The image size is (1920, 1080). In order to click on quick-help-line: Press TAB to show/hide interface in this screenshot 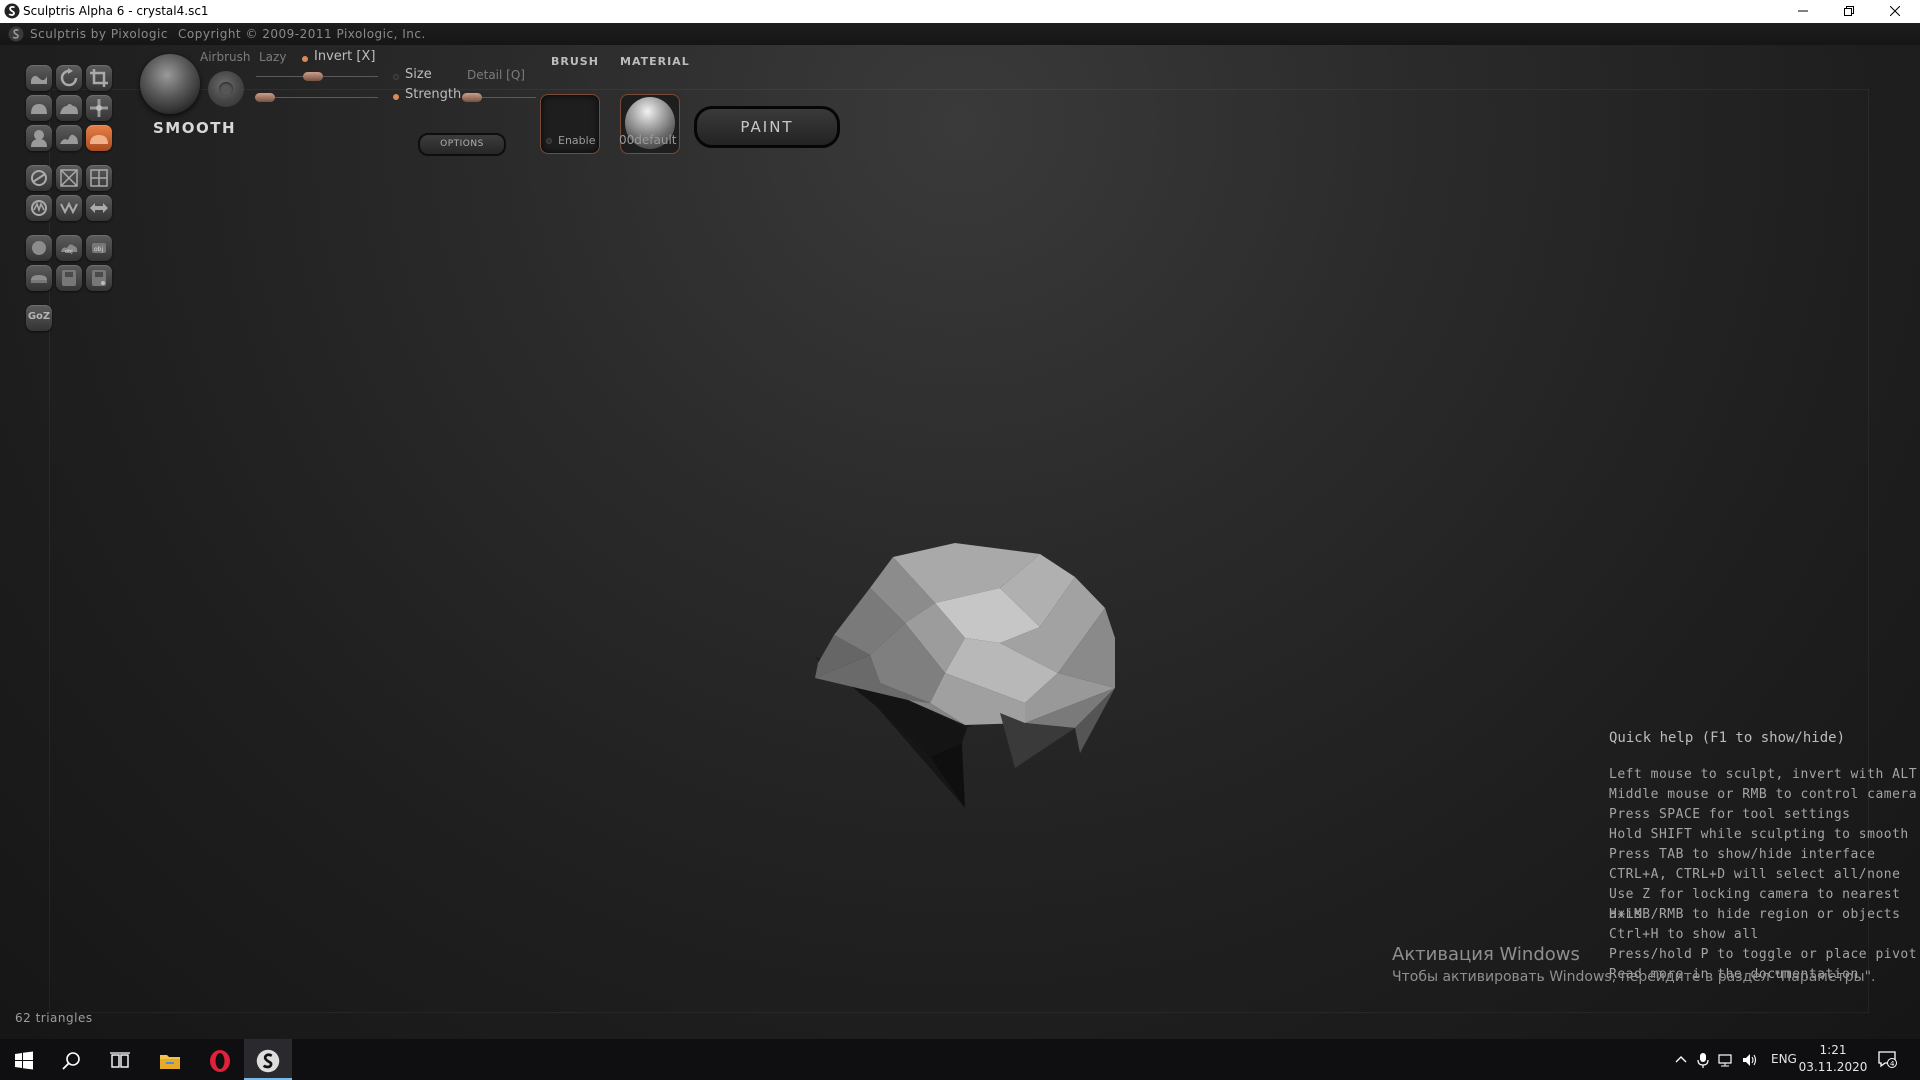, I will do `click(1742, 854)`.